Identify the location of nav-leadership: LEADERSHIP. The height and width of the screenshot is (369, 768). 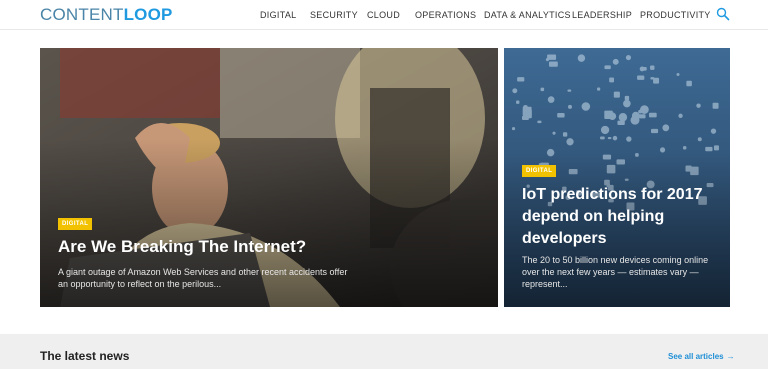
(602, 15).